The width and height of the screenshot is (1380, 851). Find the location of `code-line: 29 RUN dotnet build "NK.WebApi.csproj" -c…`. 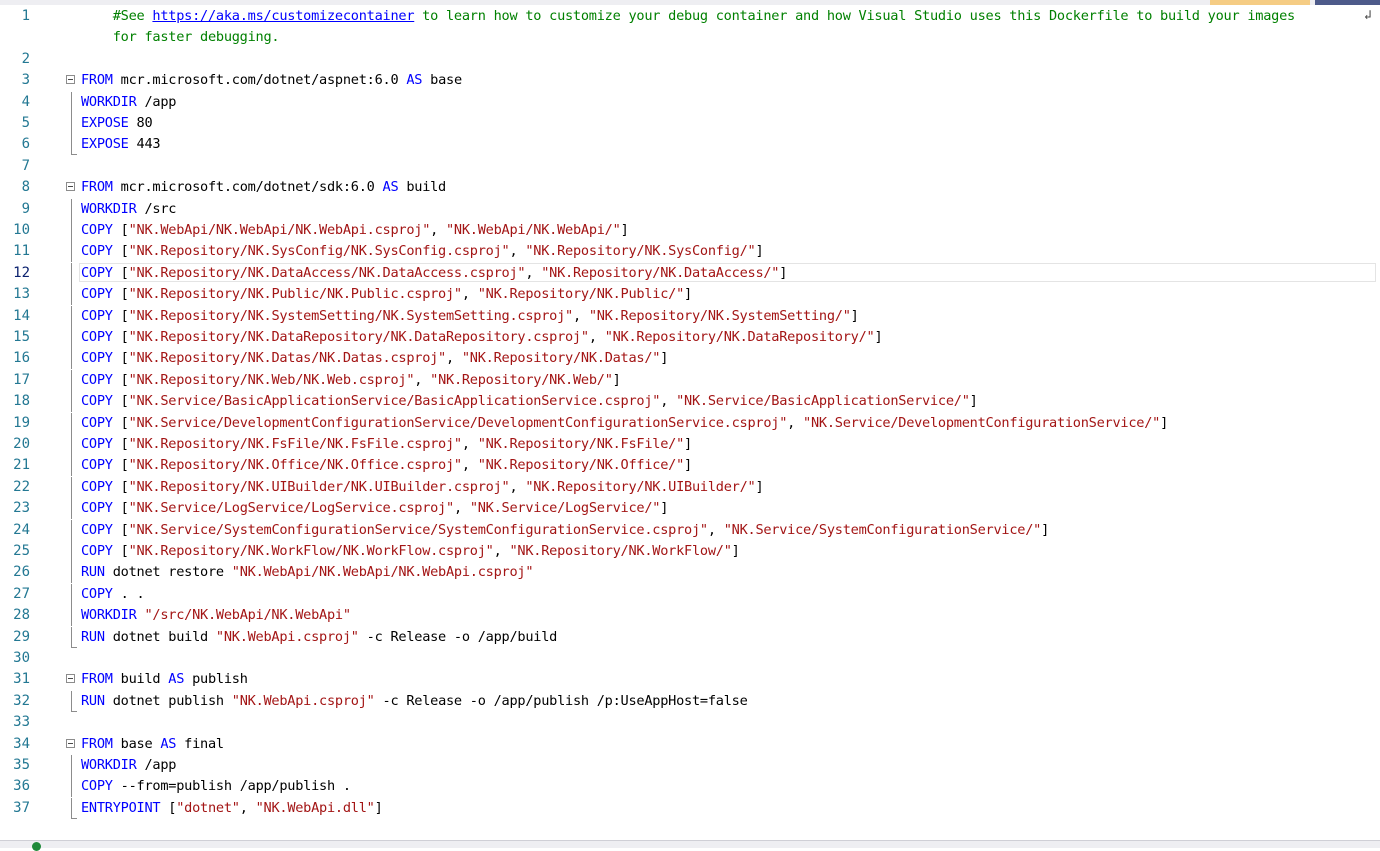

code-line: 29 RUN dotnet build "NK.WebApi.csproj" -c… is located at coordinates (690, 637).